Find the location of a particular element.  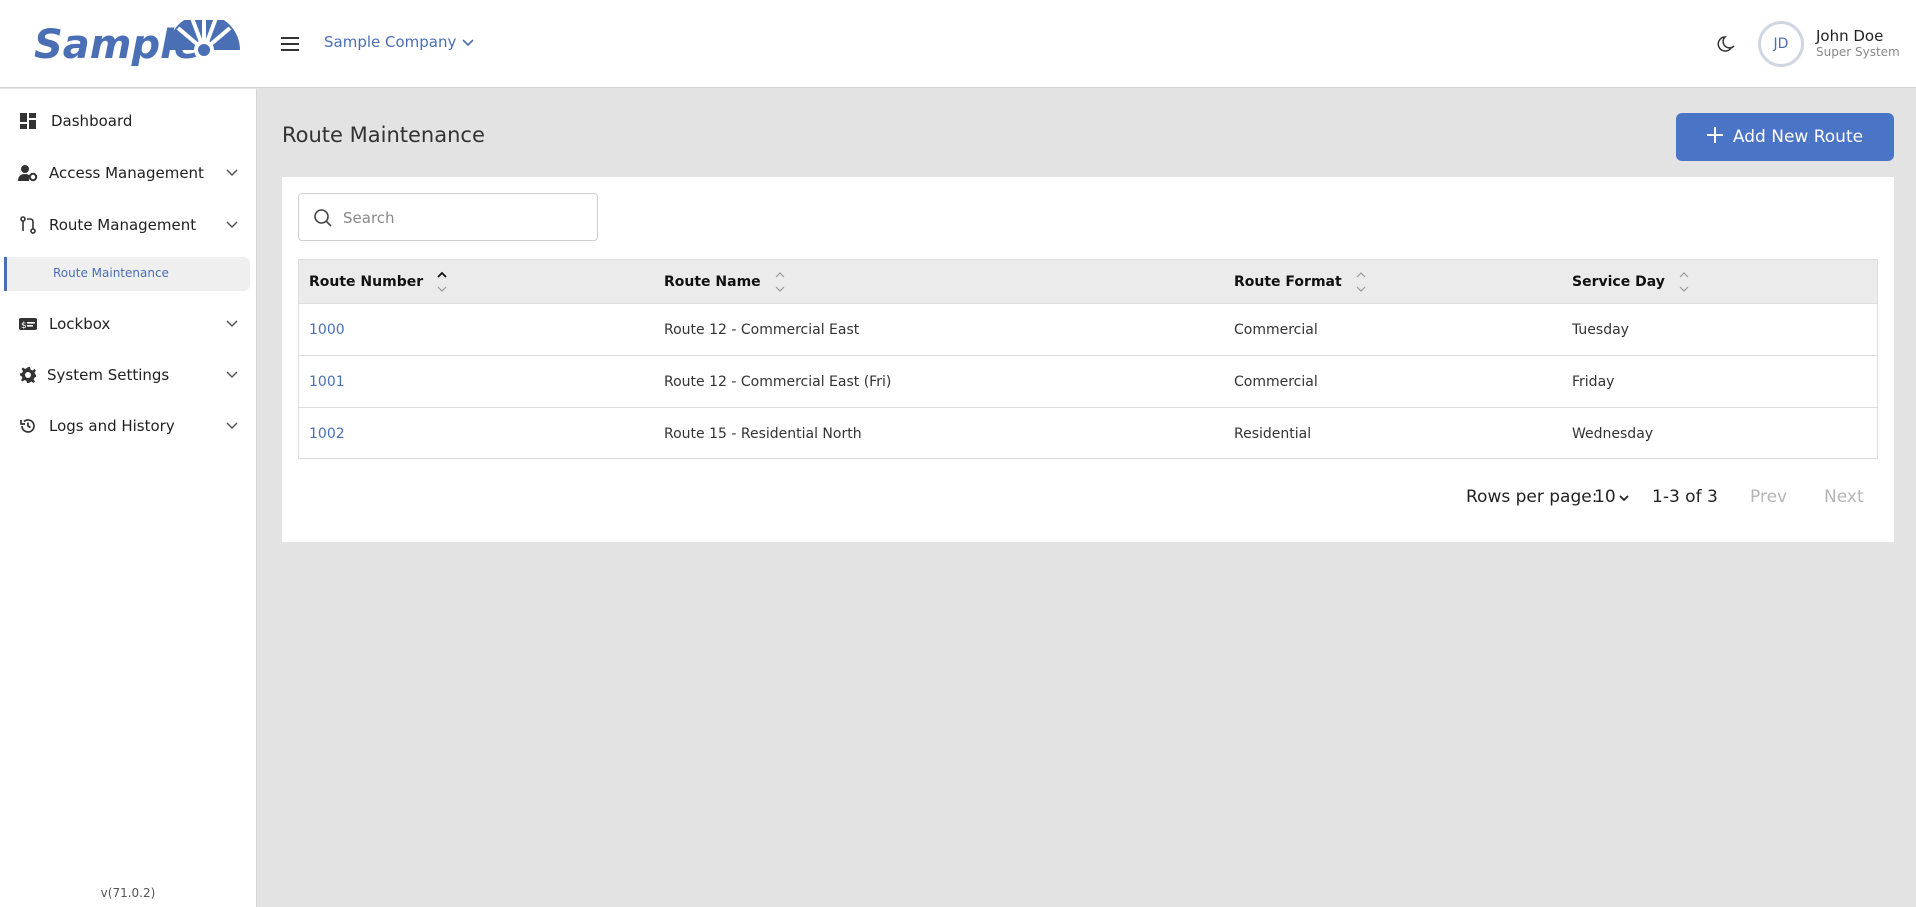

company-logo: Sample is located at coordinates (139, 41).